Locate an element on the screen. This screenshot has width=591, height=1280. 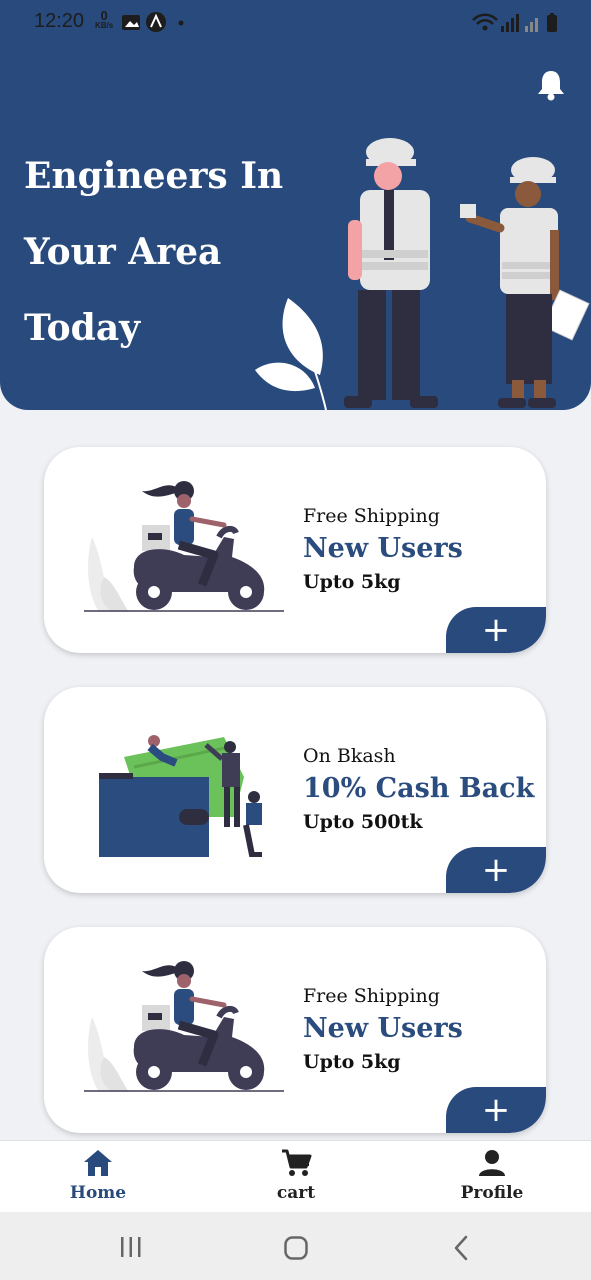
nav-label-cart: cart is located at coordinates (296, 1193).